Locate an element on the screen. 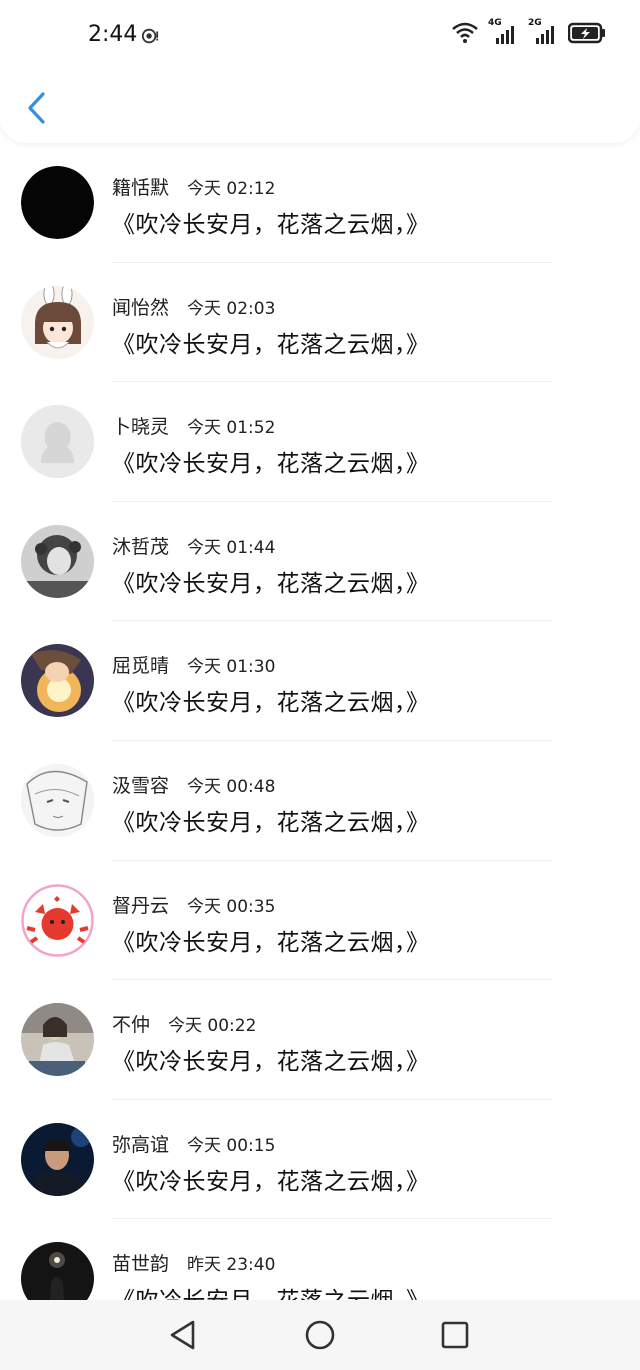 The image size is (640, 1370). signal-2g: 2G is located at coordinates (543, 31).